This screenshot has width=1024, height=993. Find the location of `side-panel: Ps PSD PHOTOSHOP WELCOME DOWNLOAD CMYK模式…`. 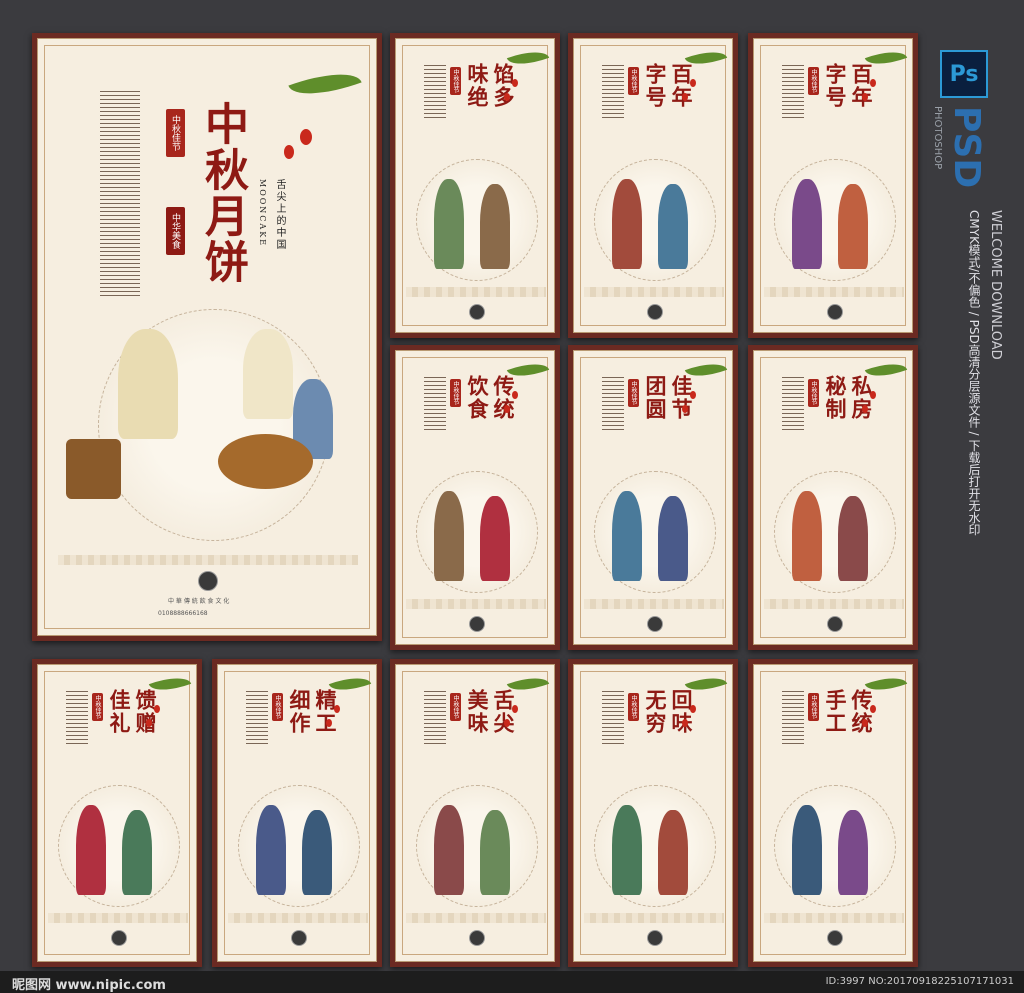

side-panel: Ps PSD PHOTOSHOP WELCOME DOWNLOAD CMYK模式… is located at coordinates (978, 340).